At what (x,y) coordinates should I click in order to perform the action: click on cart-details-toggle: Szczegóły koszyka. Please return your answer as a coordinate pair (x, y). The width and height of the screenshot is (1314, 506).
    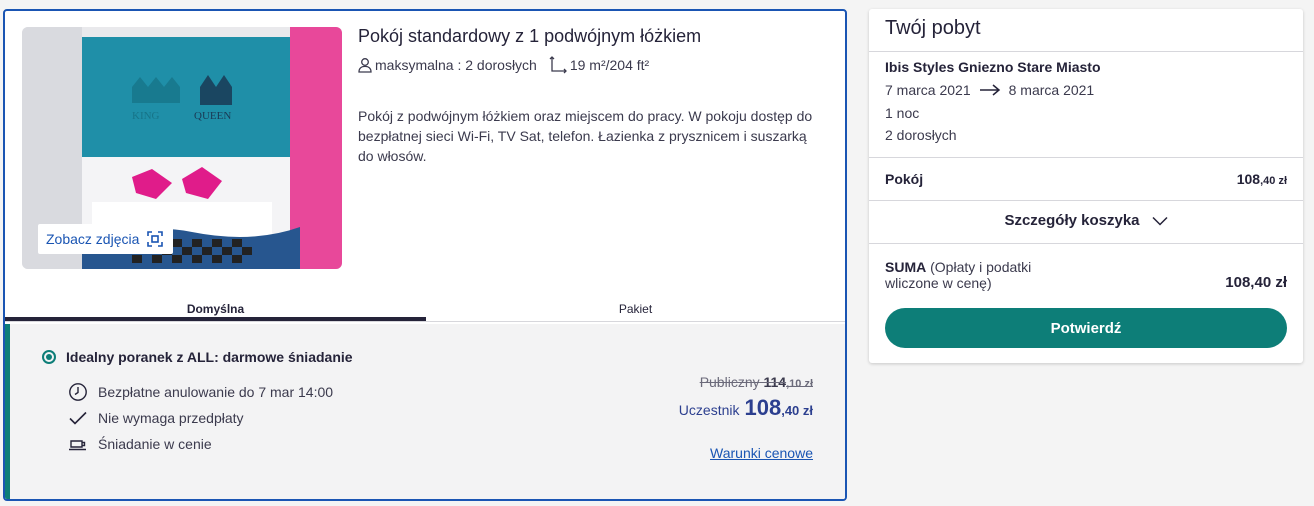
    Looking at the image, I should click on (1086, 220).